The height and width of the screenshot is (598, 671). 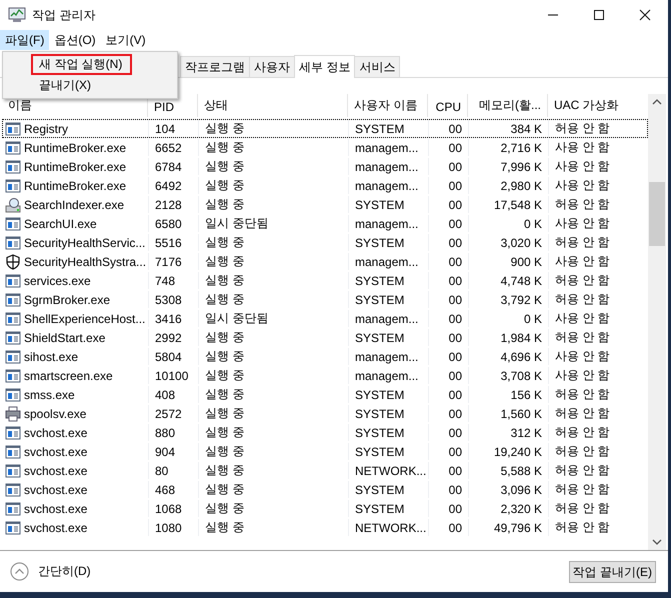 I want to click on menu-item: 끝내기(X), so click(x=65, y=85).